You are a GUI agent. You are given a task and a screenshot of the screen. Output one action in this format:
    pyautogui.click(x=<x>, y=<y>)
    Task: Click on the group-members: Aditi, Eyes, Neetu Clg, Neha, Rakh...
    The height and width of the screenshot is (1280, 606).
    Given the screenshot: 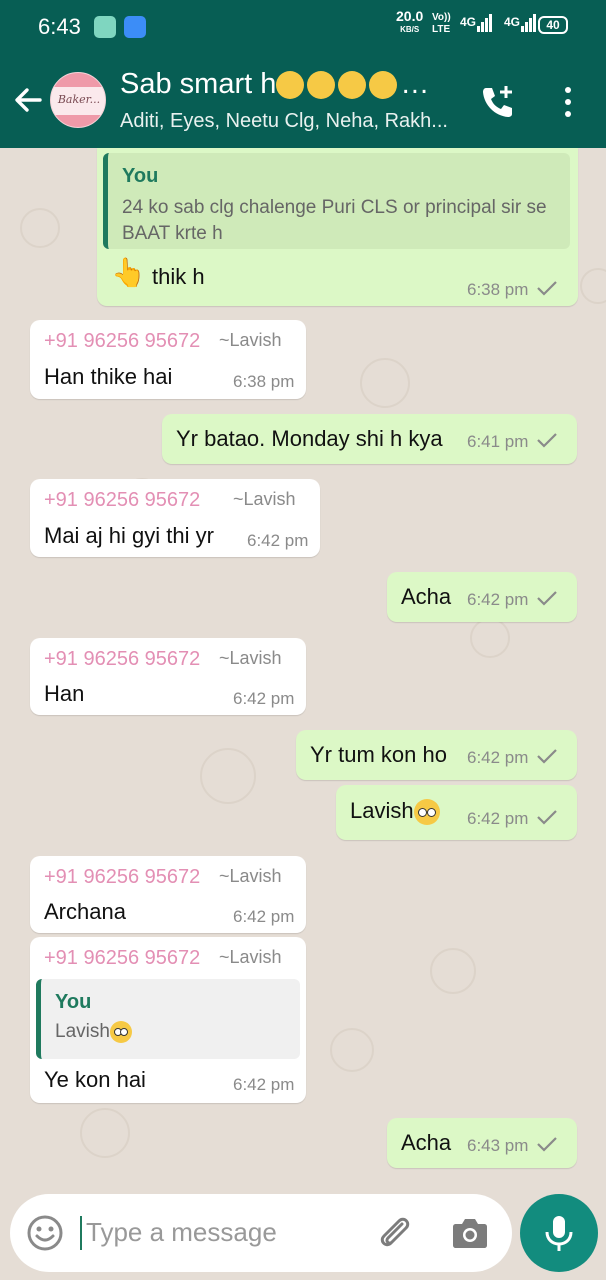 What is the action you would take?
    pyautogui.click(x=290, y=121)
    